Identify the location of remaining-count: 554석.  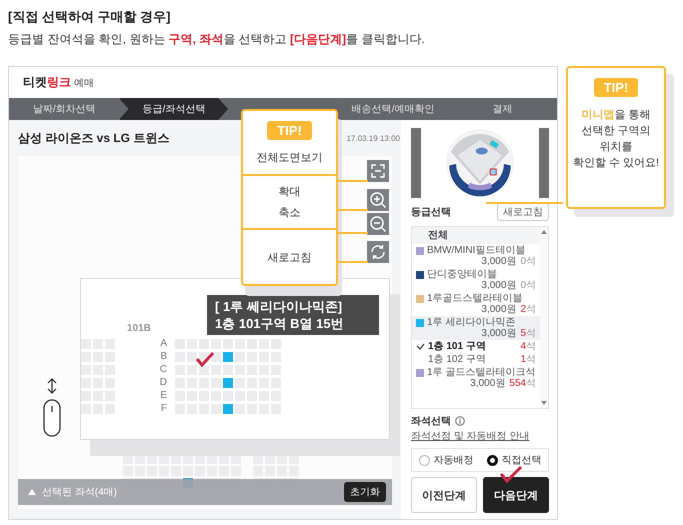
(522, 383).